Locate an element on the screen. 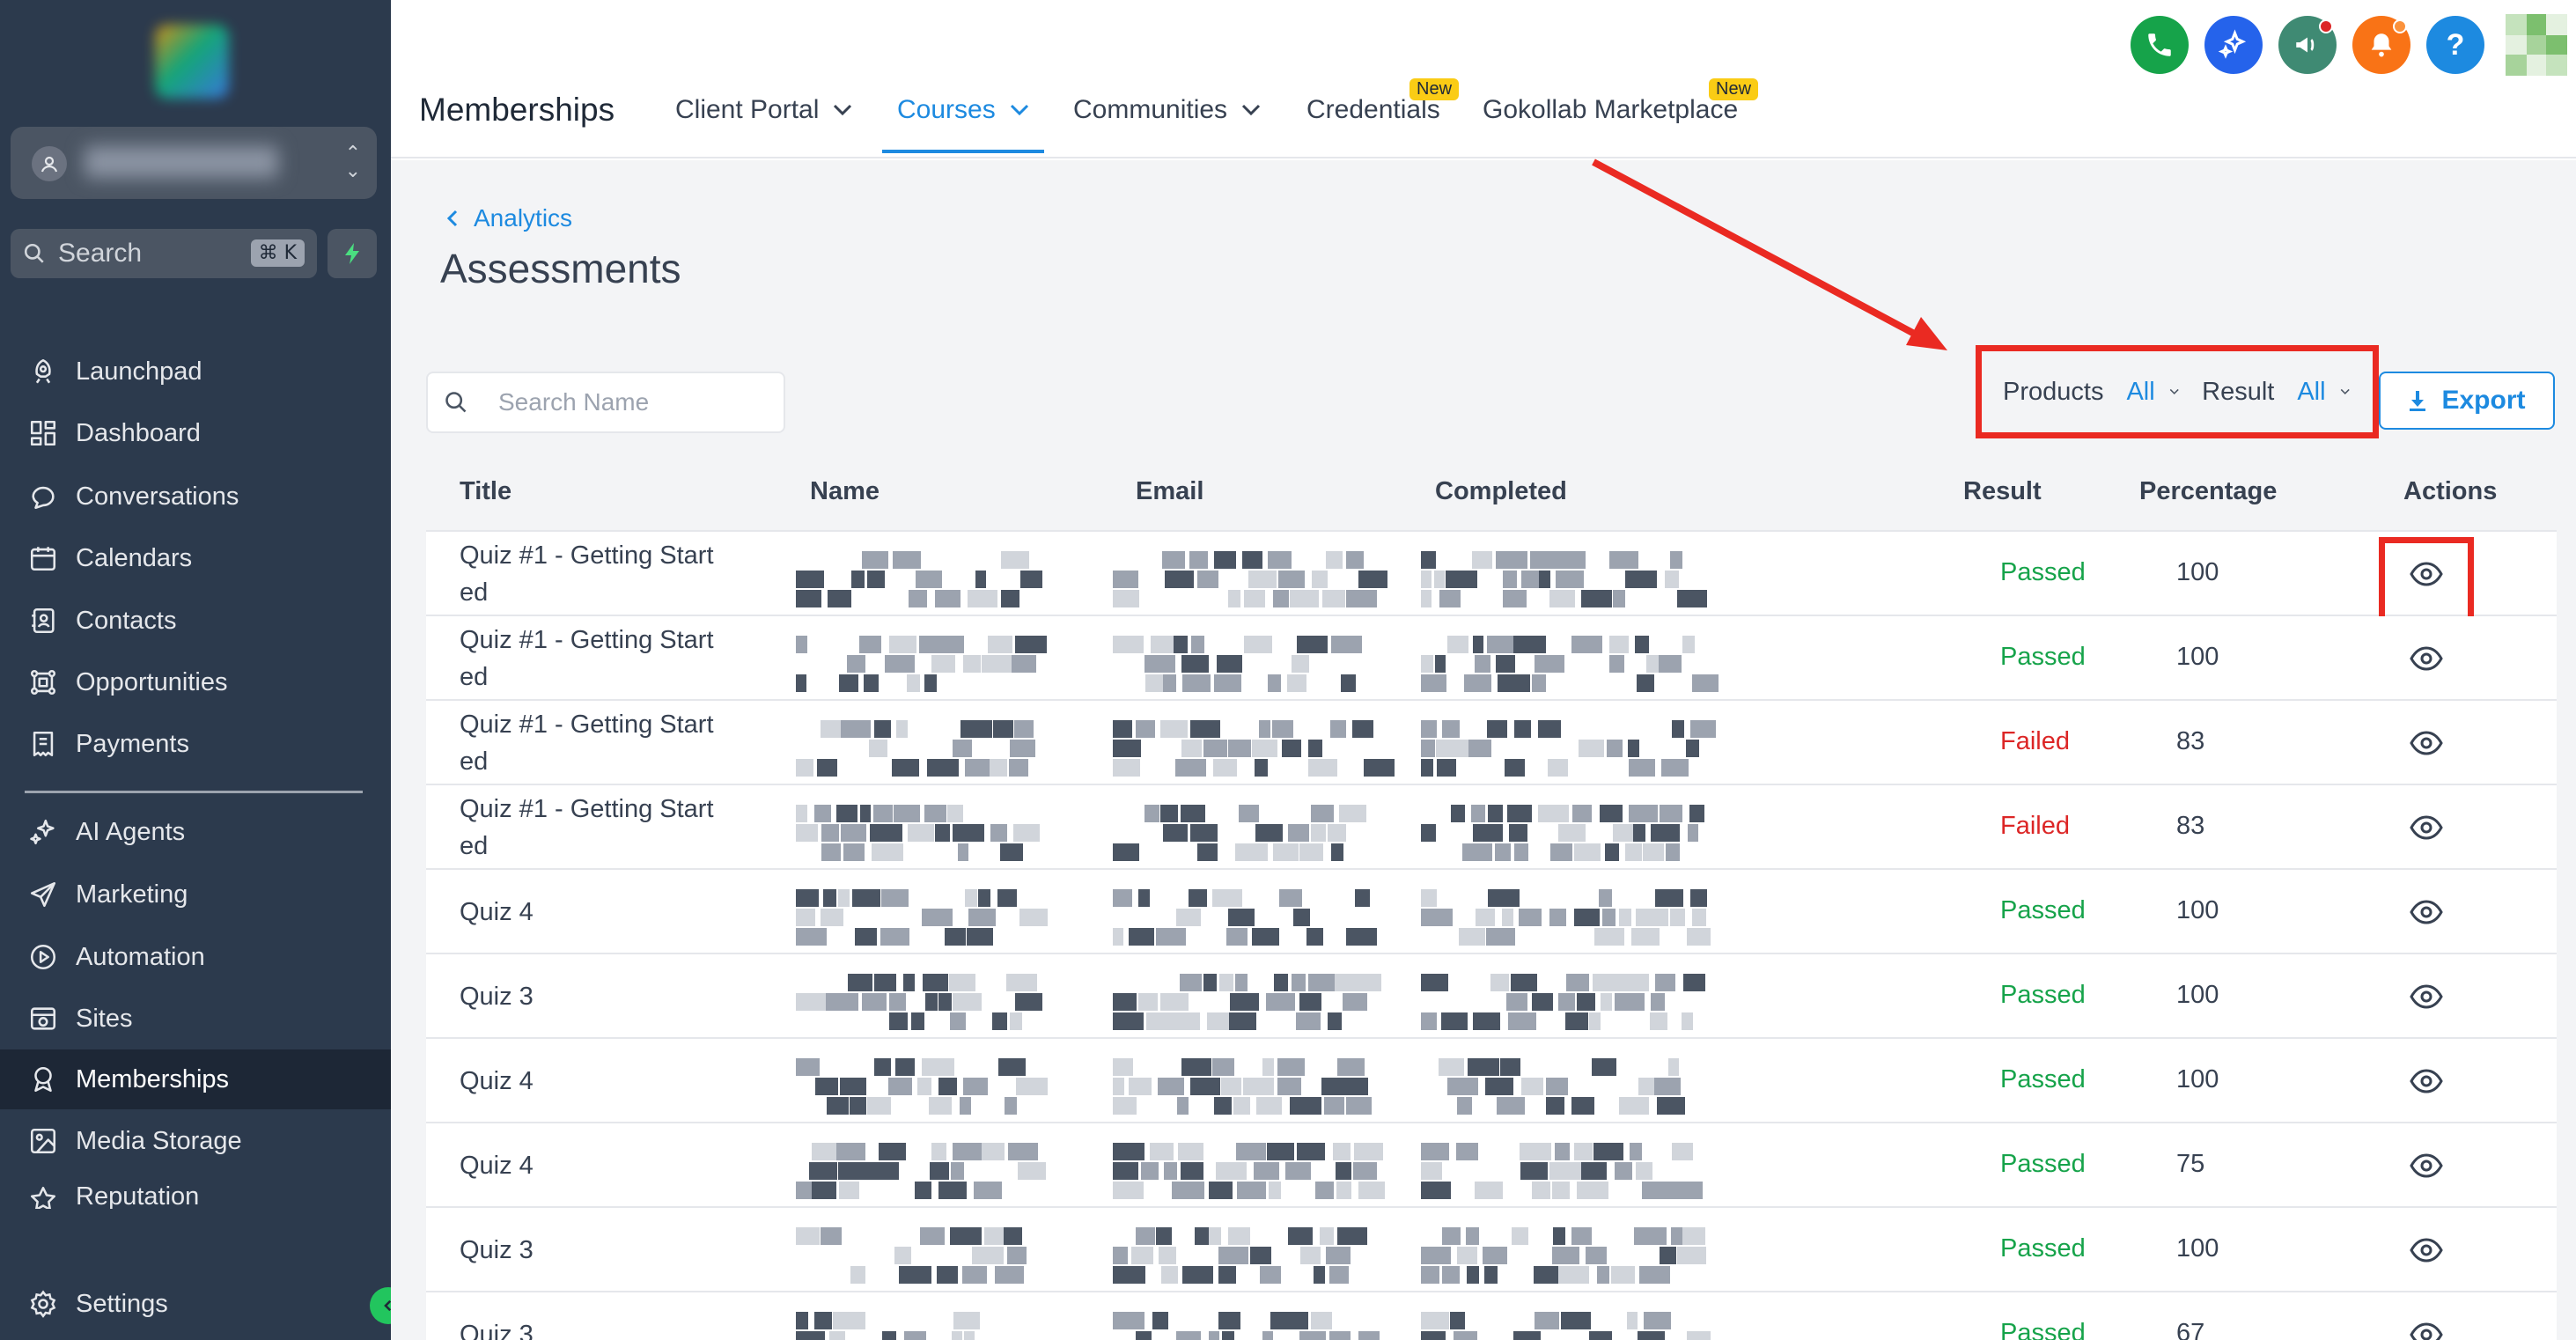 This screenshot has width=2576, height=1340. breadcrumb-analytics: Analytics is located at coordinates (523, 218).